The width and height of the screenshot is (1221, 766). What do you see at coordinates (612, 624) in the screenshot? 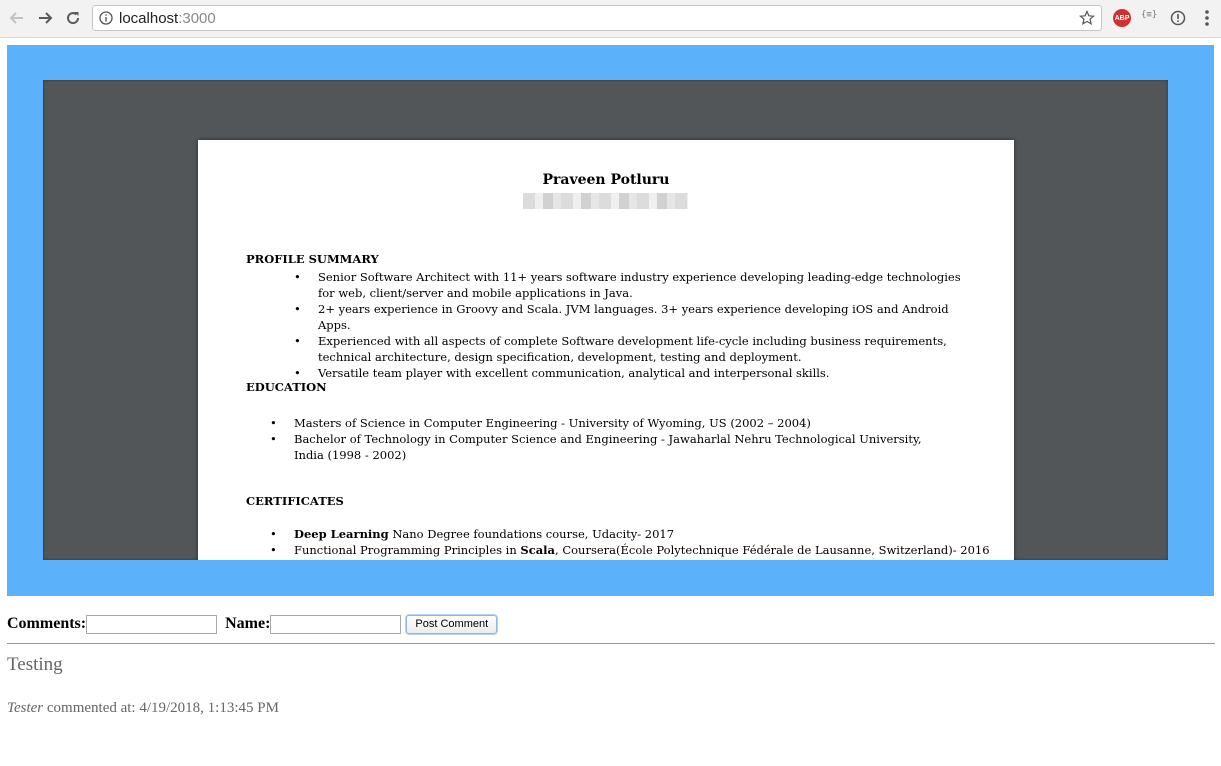
I see `comment-form: Comments: Name: Post Comment` at bounding box center [612, 624].